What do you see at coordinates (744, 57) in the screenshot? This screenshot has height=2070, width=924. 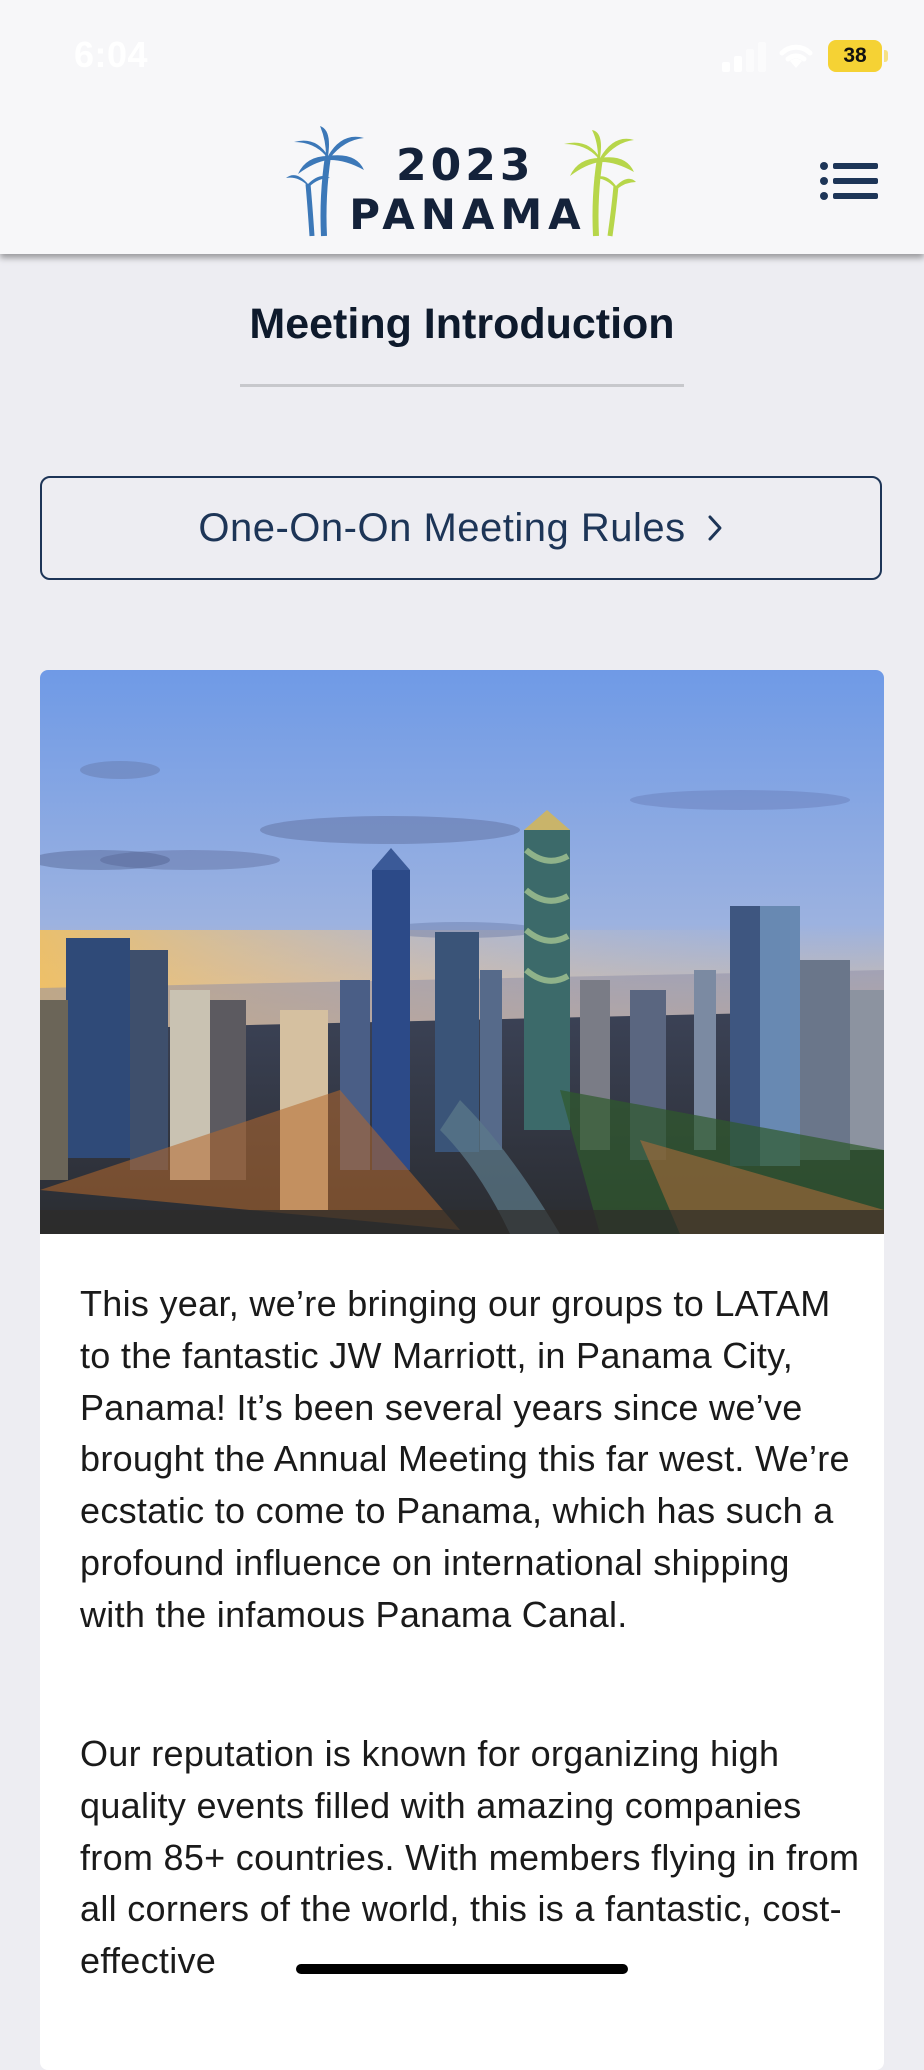 I see `signal-icon` at bounding box center [744, 57].